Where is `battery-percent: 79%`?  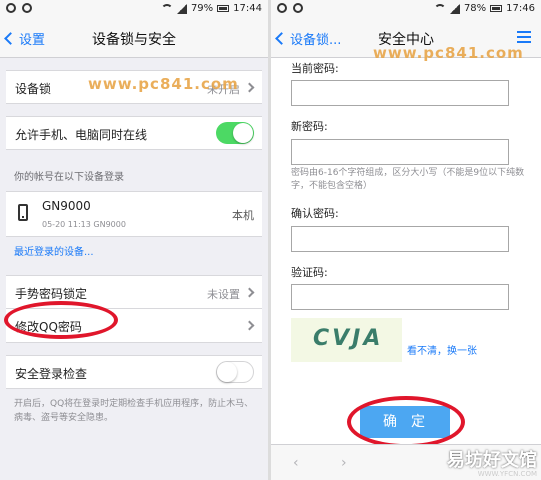 battery-percent: 79% is located at coordinates (202, 8).